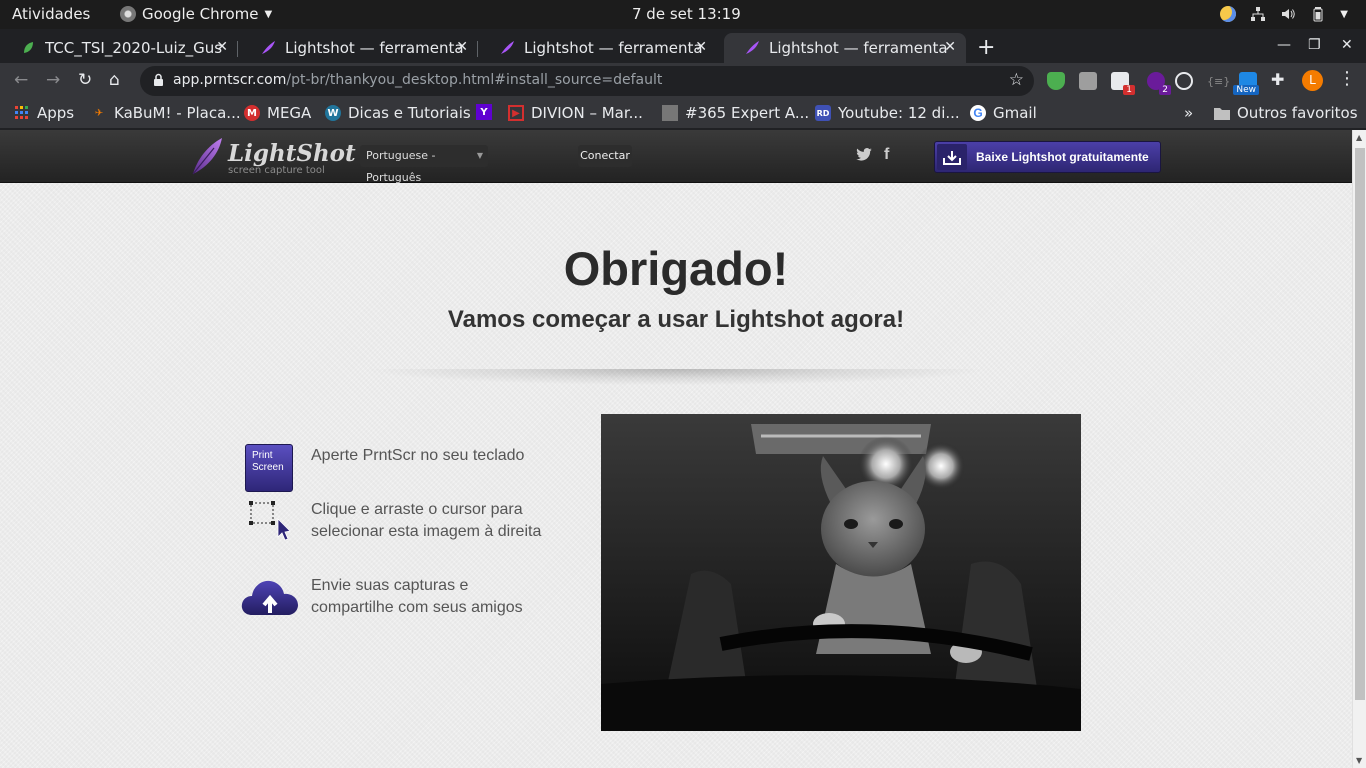  What do you see at coordinates (196, 14) in the screenshot?
I see `app-menu: Google Chrome ▼` at bounding box center [196, 14].